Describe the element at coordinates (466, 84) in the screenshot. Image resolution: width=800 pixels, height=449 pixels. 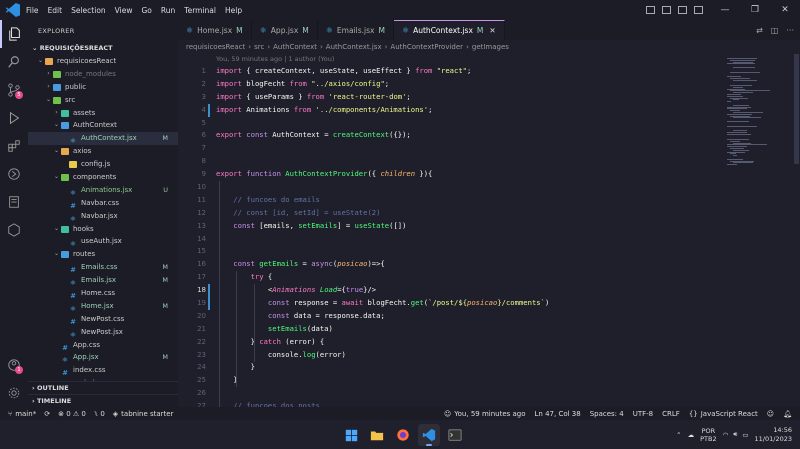
I see `code-line: import blogFecht from "../axios/config";` at that location.